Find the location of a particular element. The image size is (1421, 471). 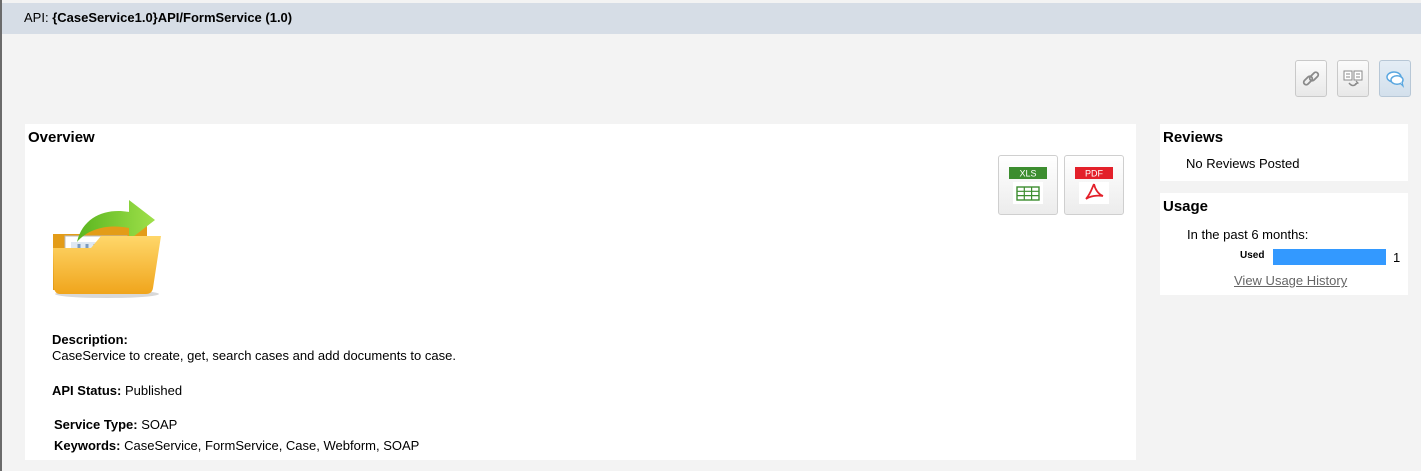

action-toolbar is located at coordinates (1353, 79).